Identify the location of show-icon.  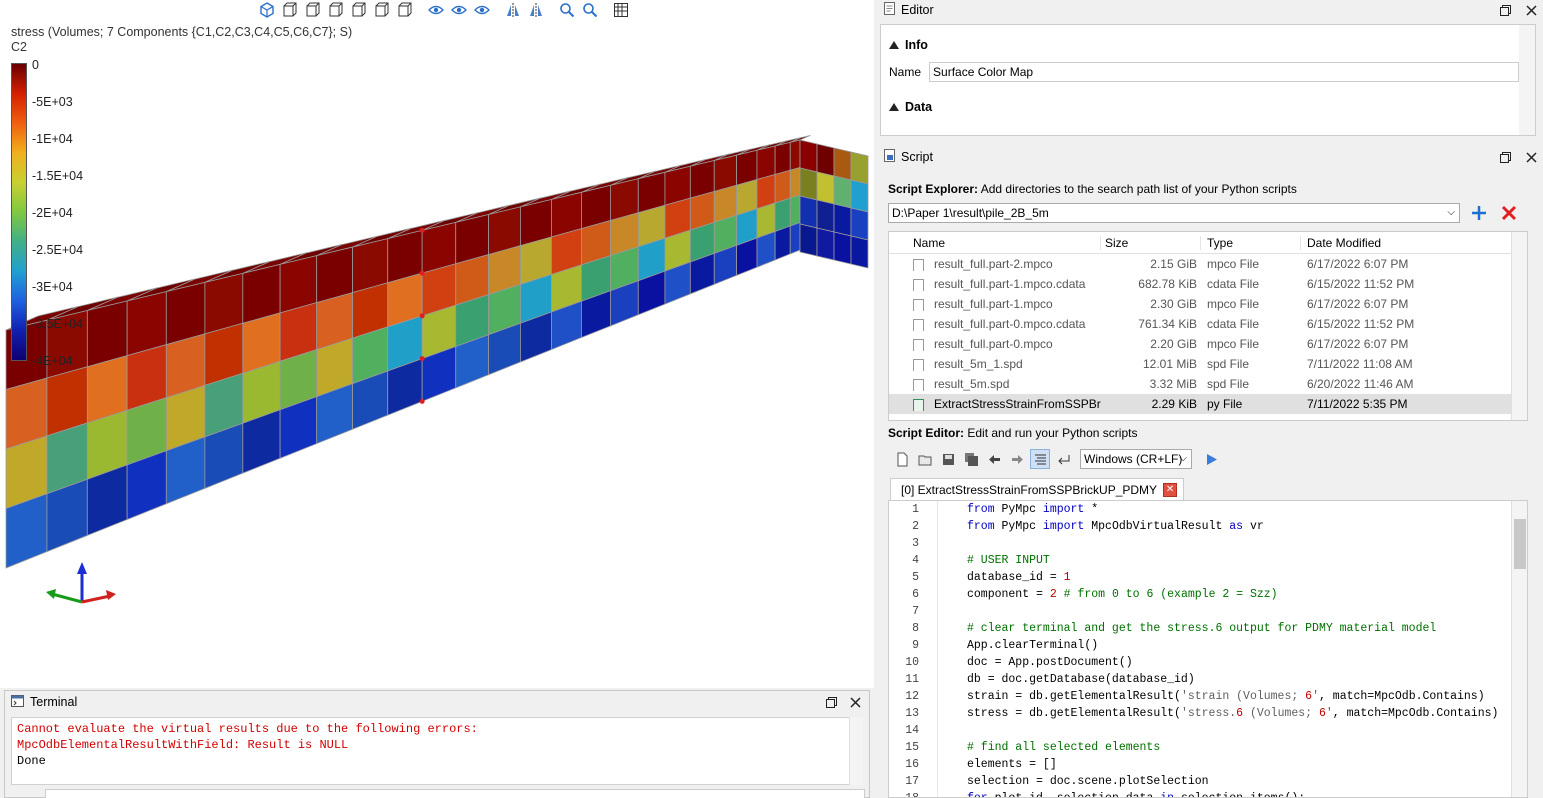
(458, 10).